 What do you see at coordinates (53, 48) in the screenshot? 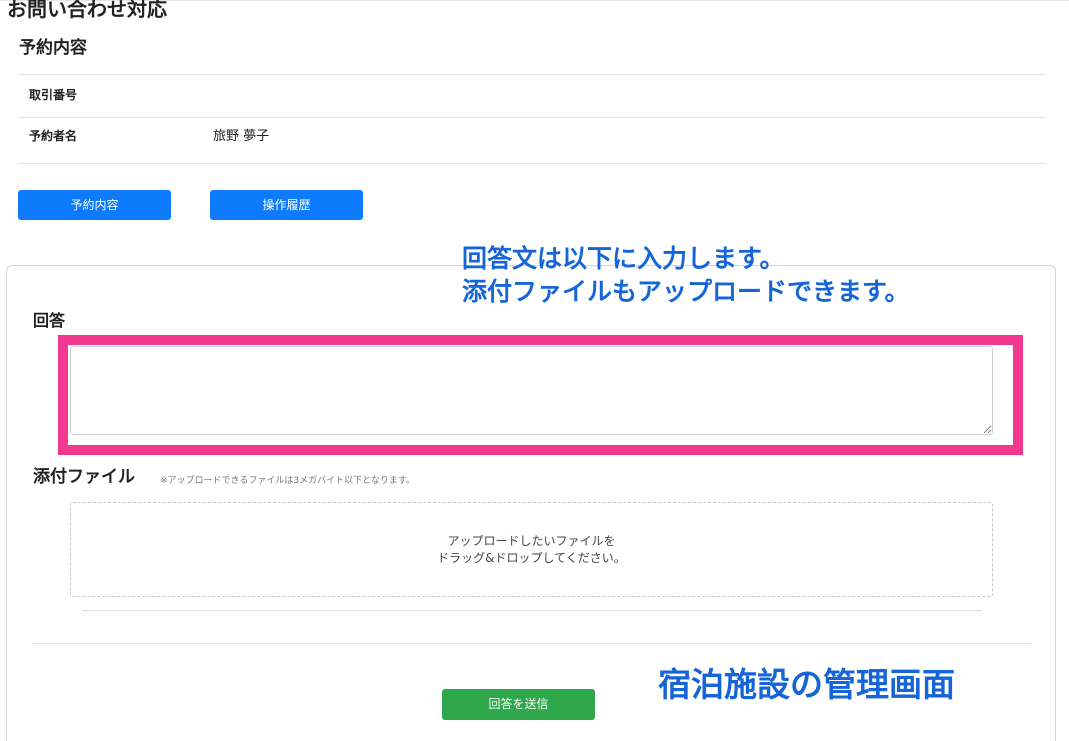
I see `reservation-section-title: 予約内容` at bounding box center [53, 48].